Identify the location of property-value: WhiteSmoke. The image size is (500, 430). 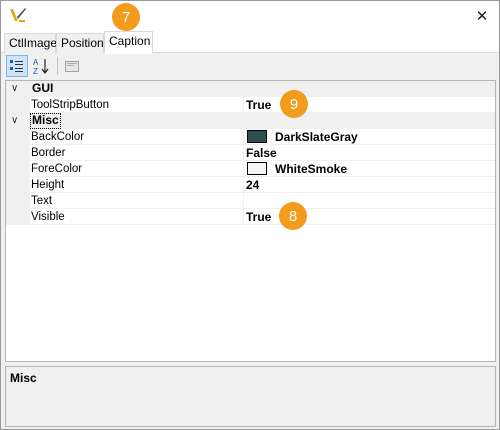
(369, 169).